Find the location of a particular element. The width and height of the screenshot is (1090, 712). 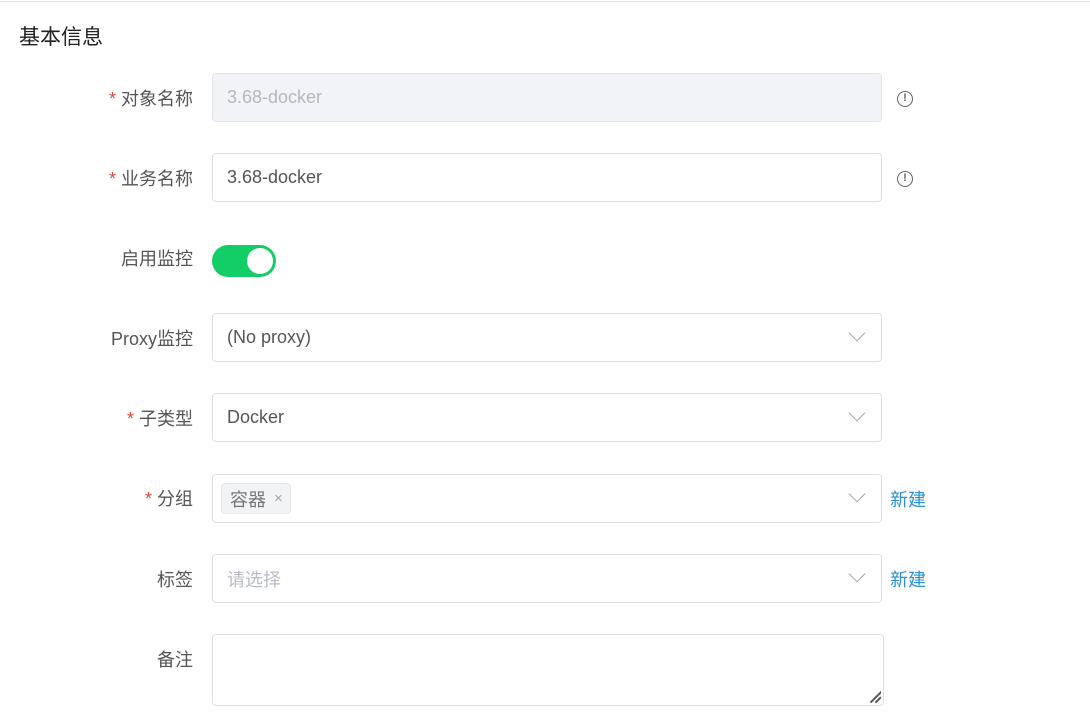

proxy-select: (No proxy) is located at coordinates (547, 337).